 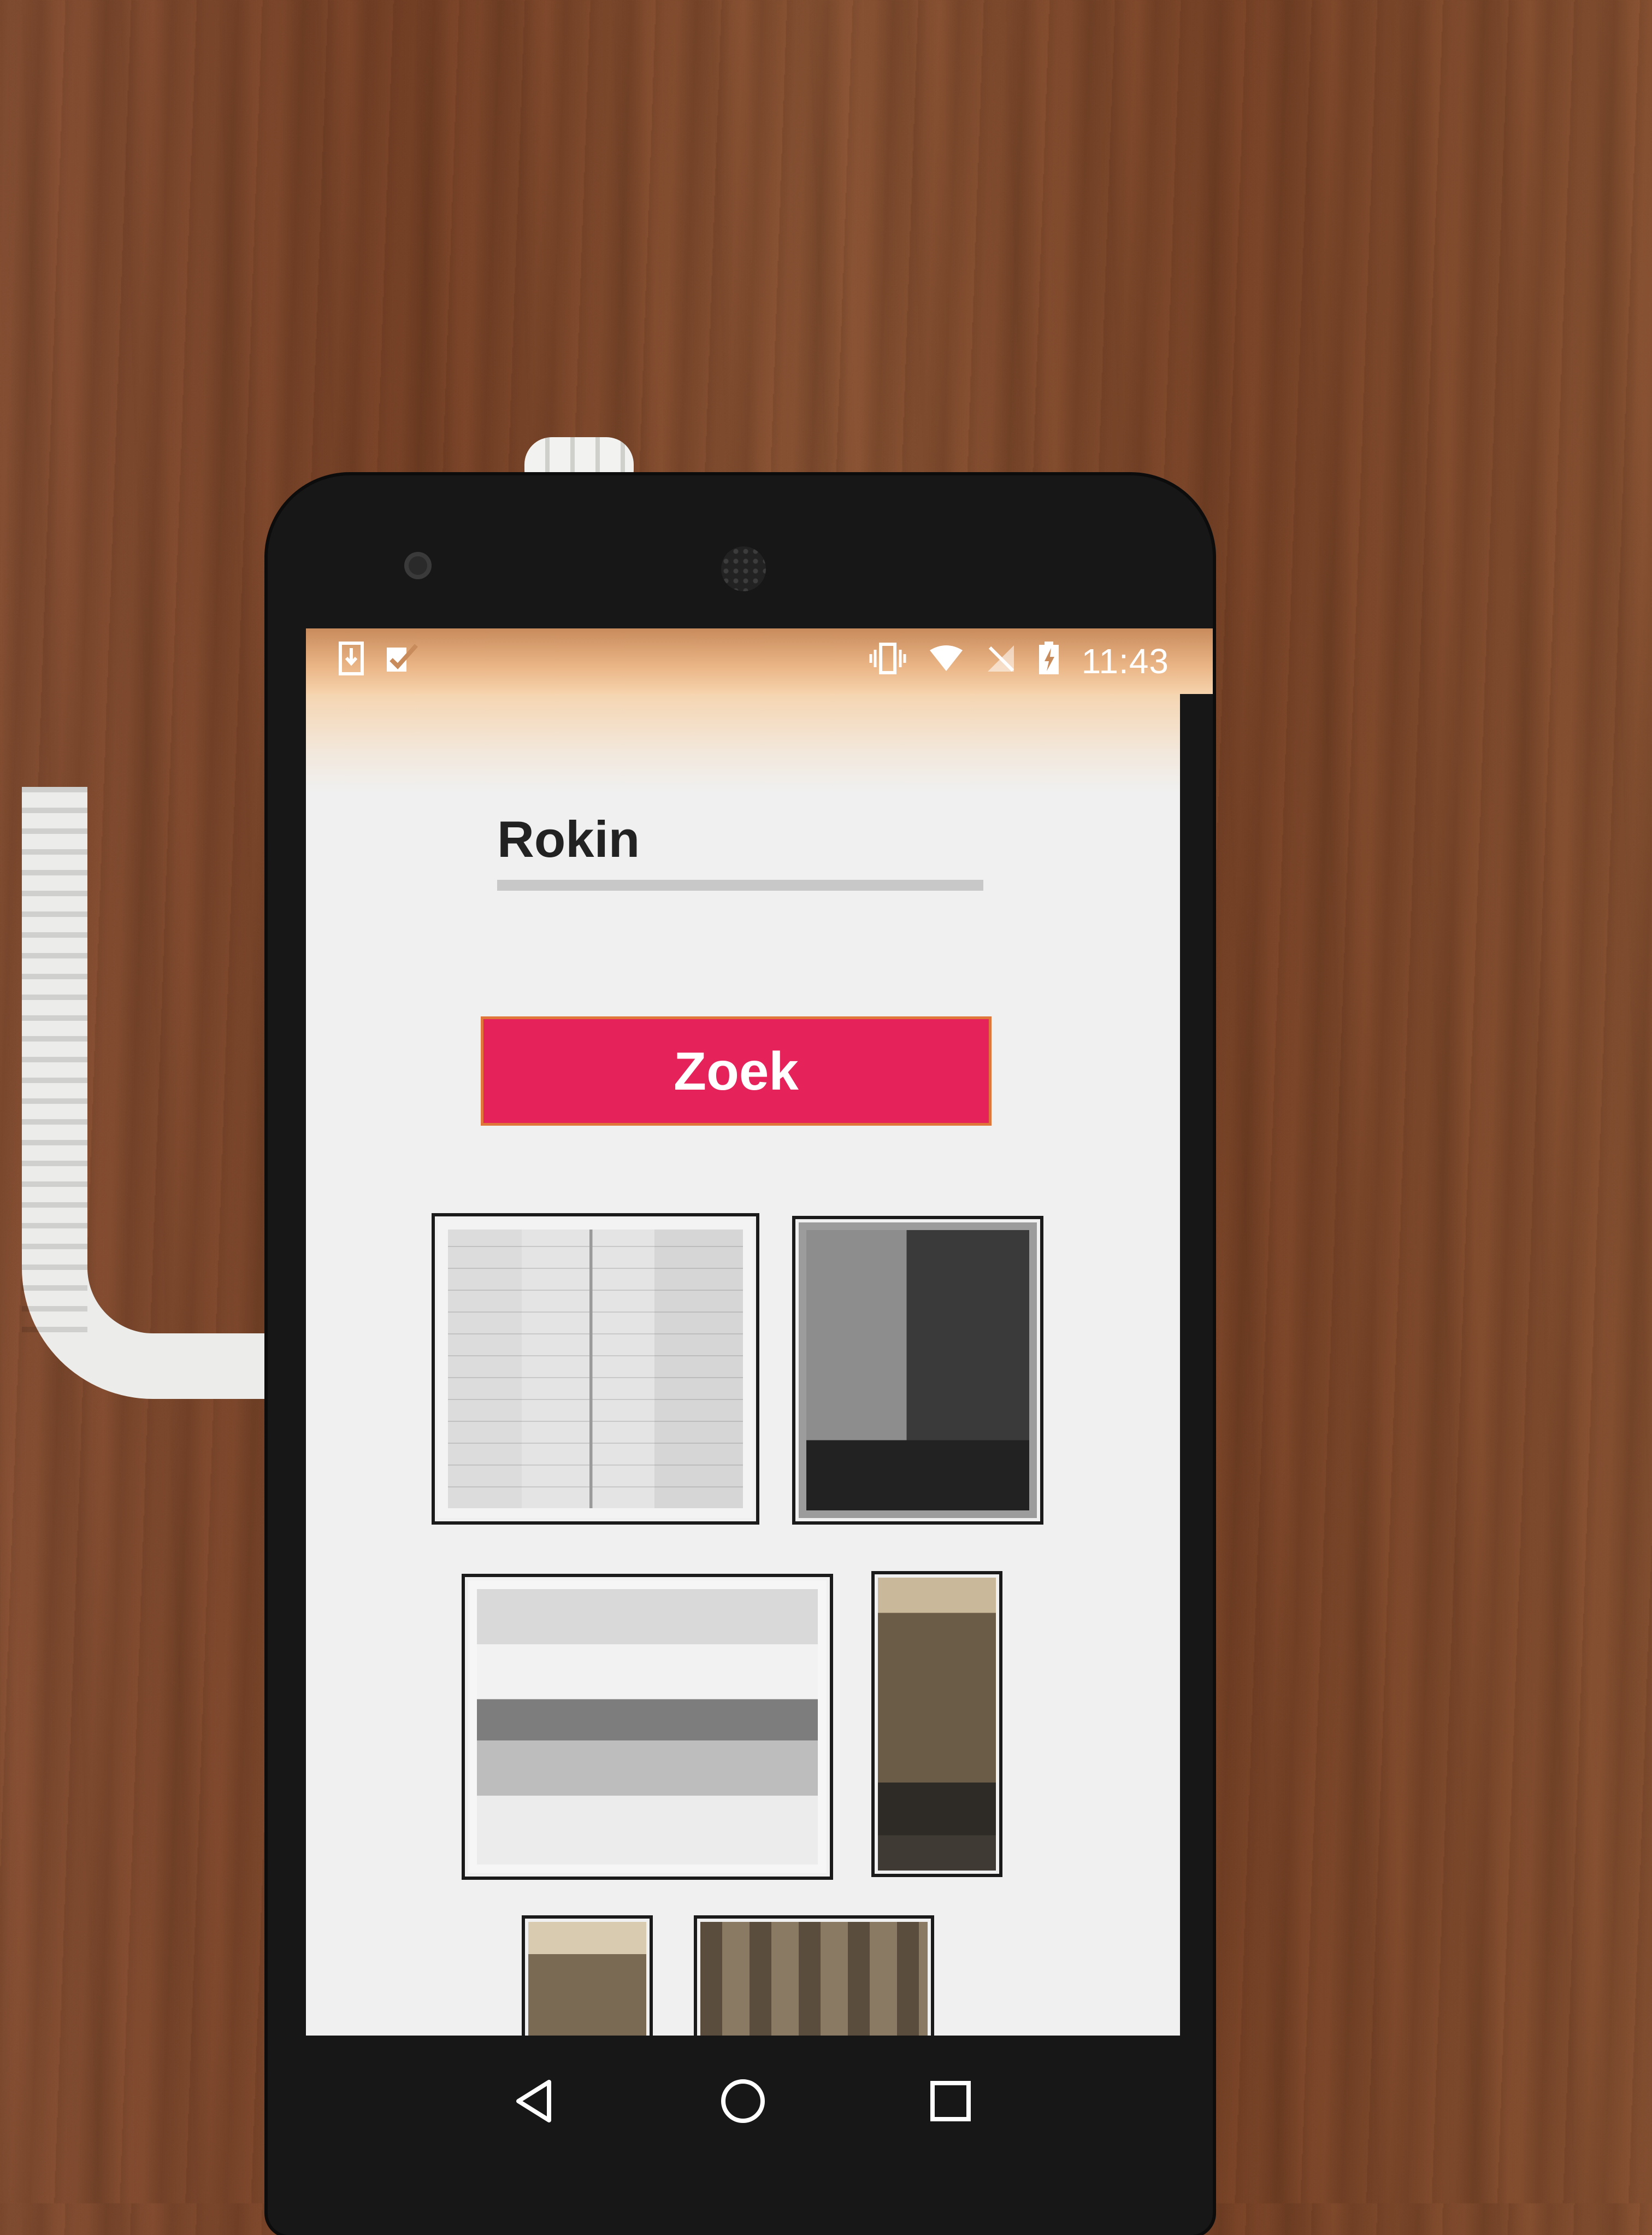 I want to click on back-button, so click(x=535, y=2101).